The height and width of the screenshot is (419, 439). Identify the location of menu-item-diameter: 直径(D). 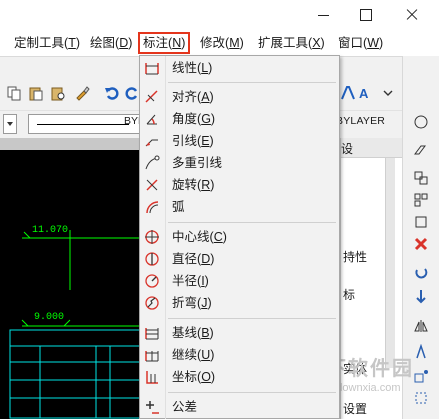
(239, 259).